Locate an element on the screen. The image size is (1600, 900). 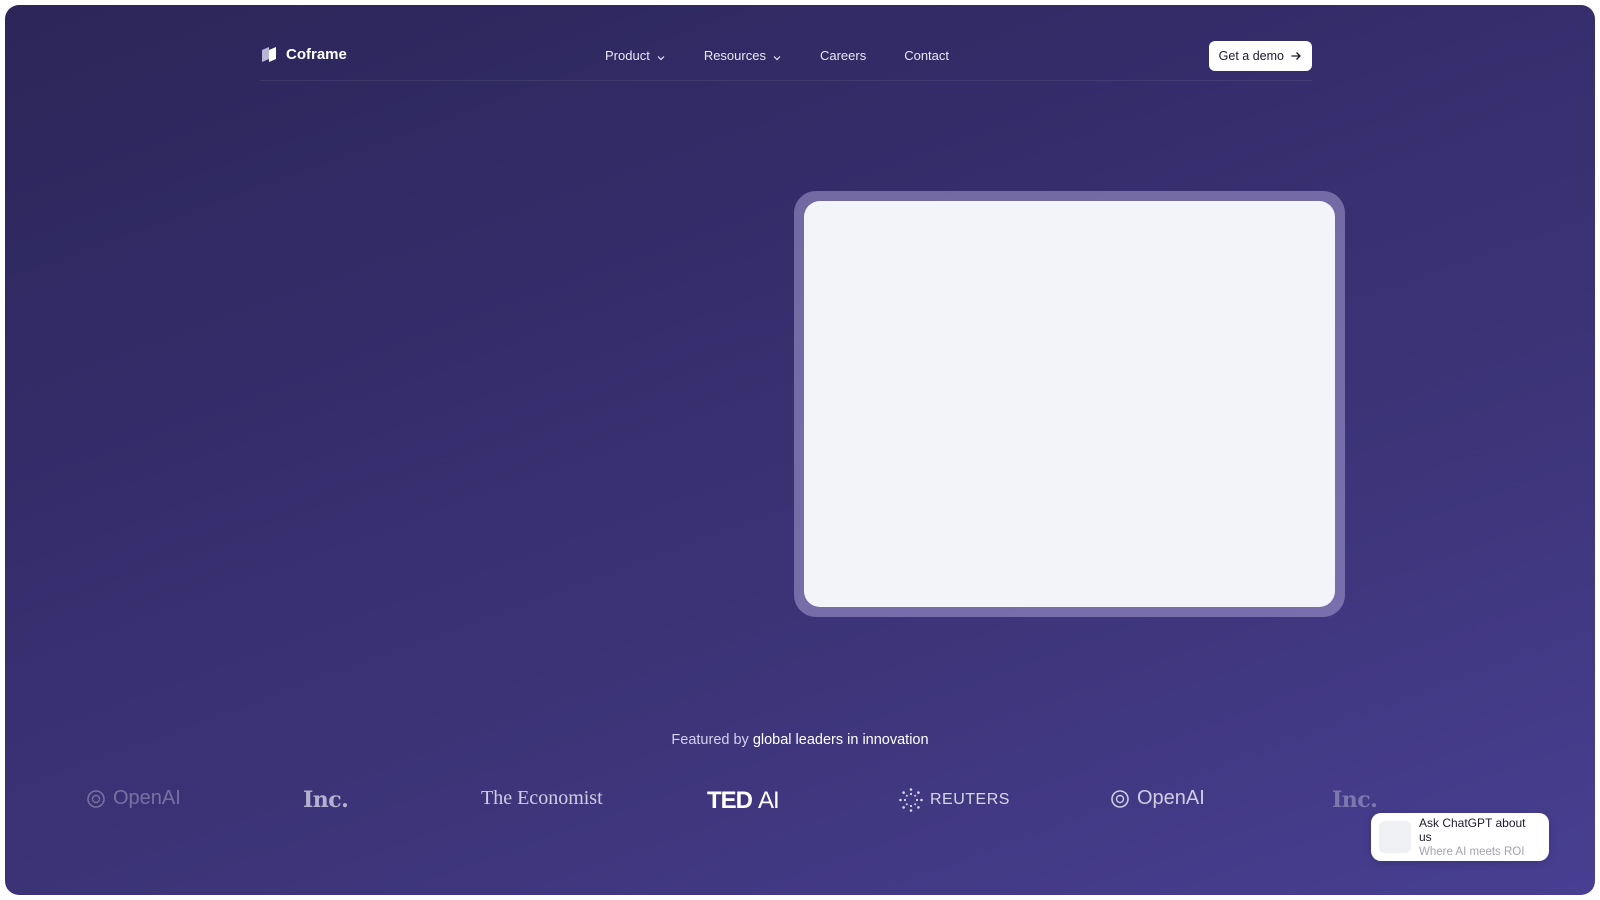
brand-link: Coframe is located at coordinates (303, 54).